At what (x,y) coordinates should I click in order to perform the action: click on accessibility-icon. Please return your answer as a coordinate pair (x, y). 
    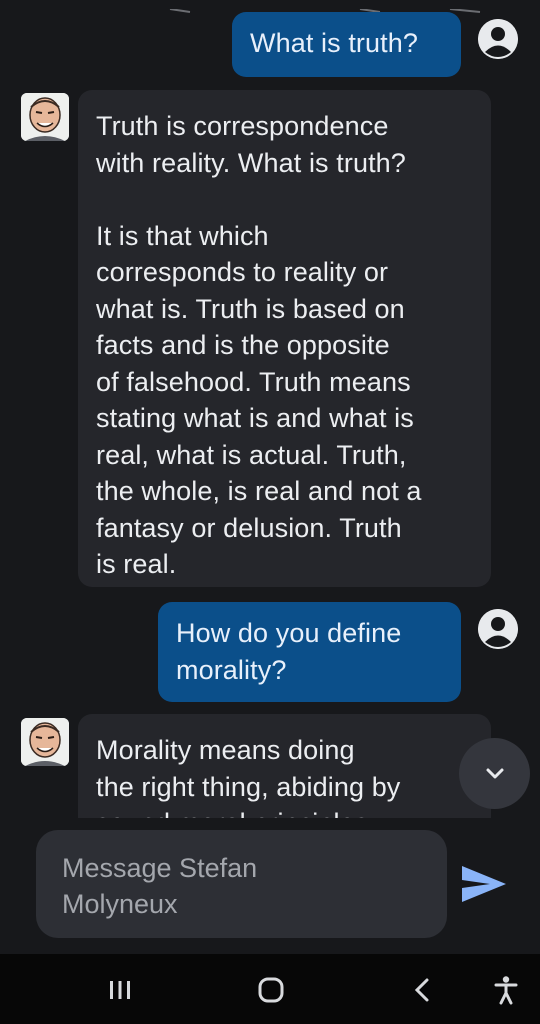
    Looking at the image, I should click on (506, 990).